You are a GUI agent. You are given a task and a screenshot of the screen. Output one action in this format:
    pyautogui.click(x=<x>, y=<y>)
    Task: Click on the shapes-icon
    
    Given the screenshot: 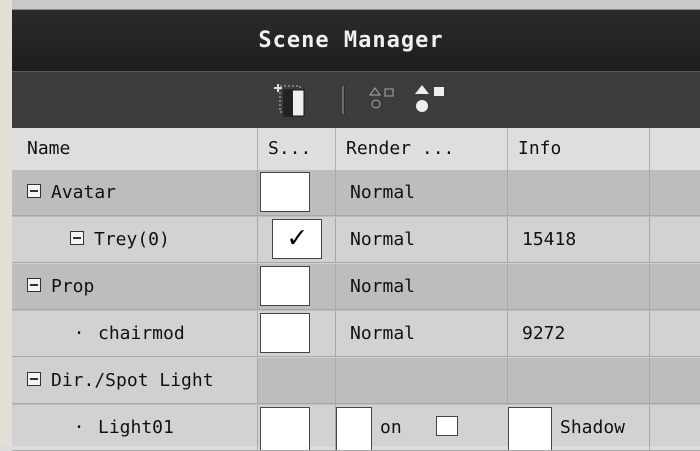 What is the action you would take?
    pyautogui.click(x=430, y=100)
    